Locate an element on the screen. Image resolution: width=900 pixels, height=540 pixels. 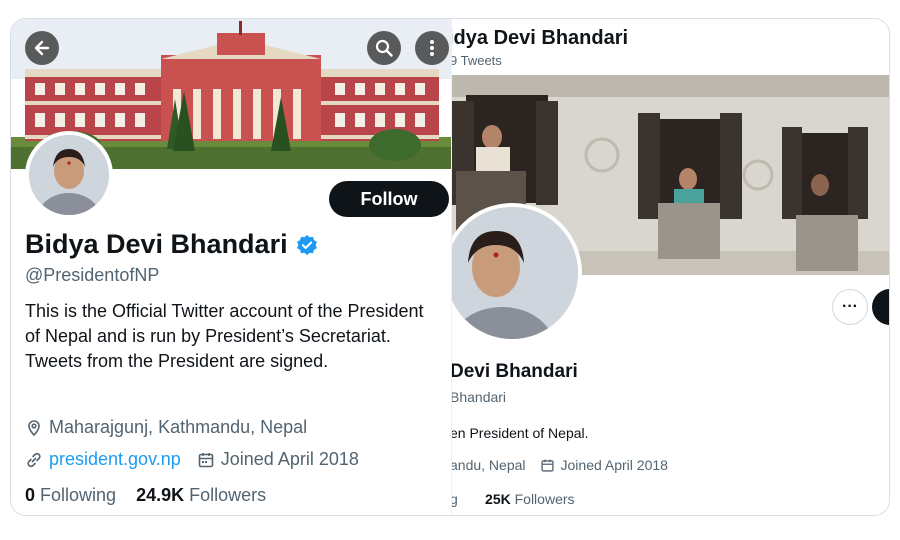
followers-link: 24.9K Followers is located at coordinates (201, 495).